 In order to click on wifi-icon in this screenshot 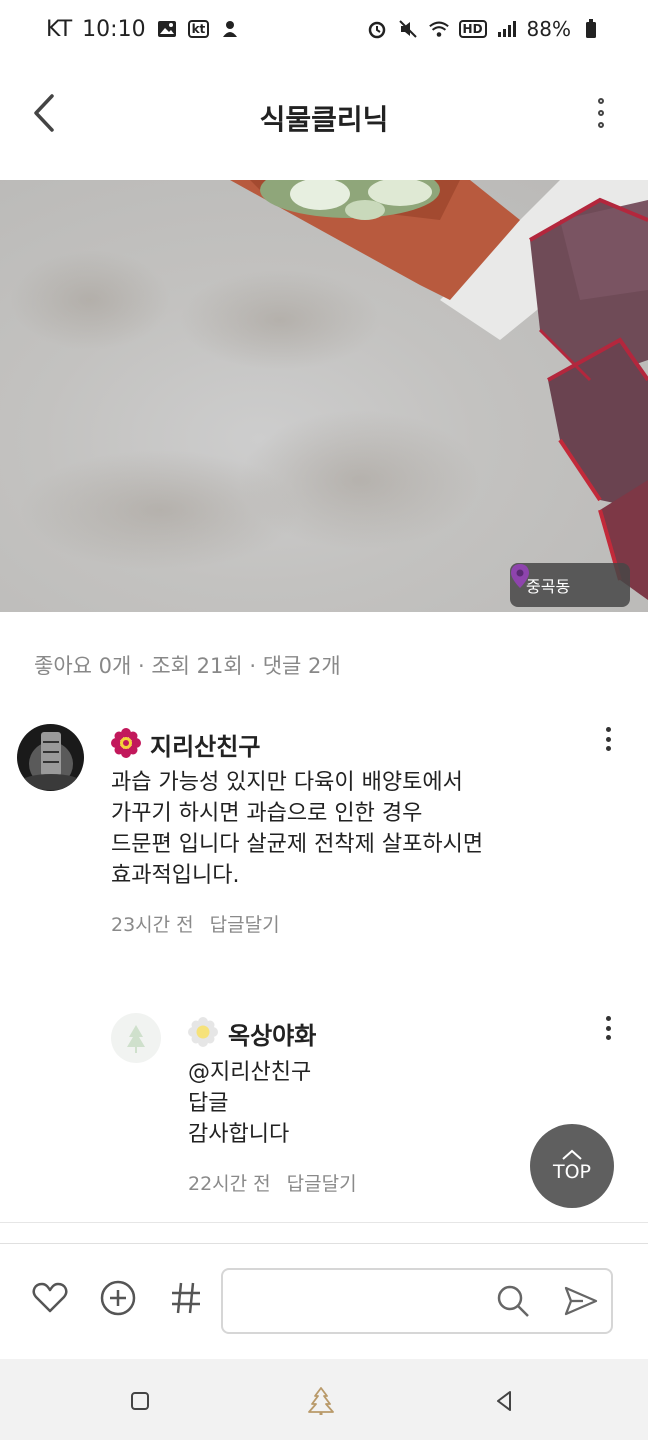, I will do `click(439, 29)`.